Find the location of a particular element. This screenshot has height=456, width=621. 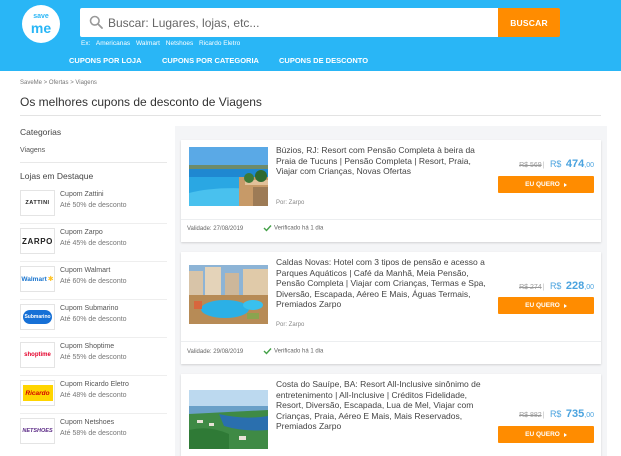

example-link: Walmart is located at coordinates (148, 43).